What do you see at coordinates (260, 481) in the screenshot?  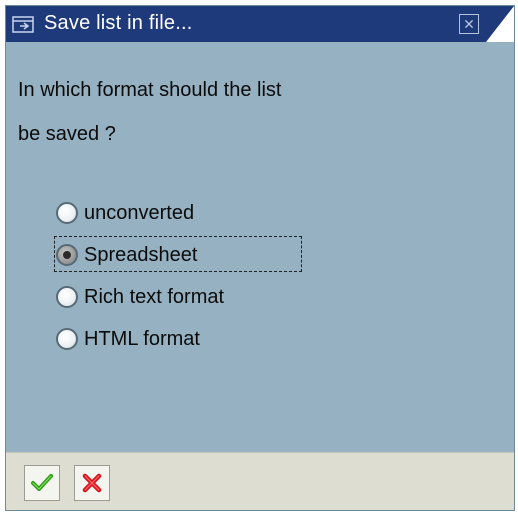 I see `button-bar` at bounding box center [260, 481].